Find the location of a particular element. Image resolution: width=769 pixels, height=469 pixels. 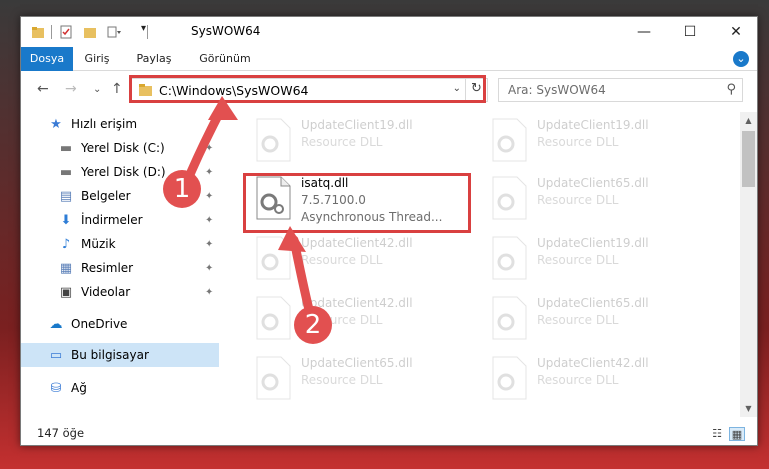

recent-locations-button: ⌄ is located at coordinates (97, 89).